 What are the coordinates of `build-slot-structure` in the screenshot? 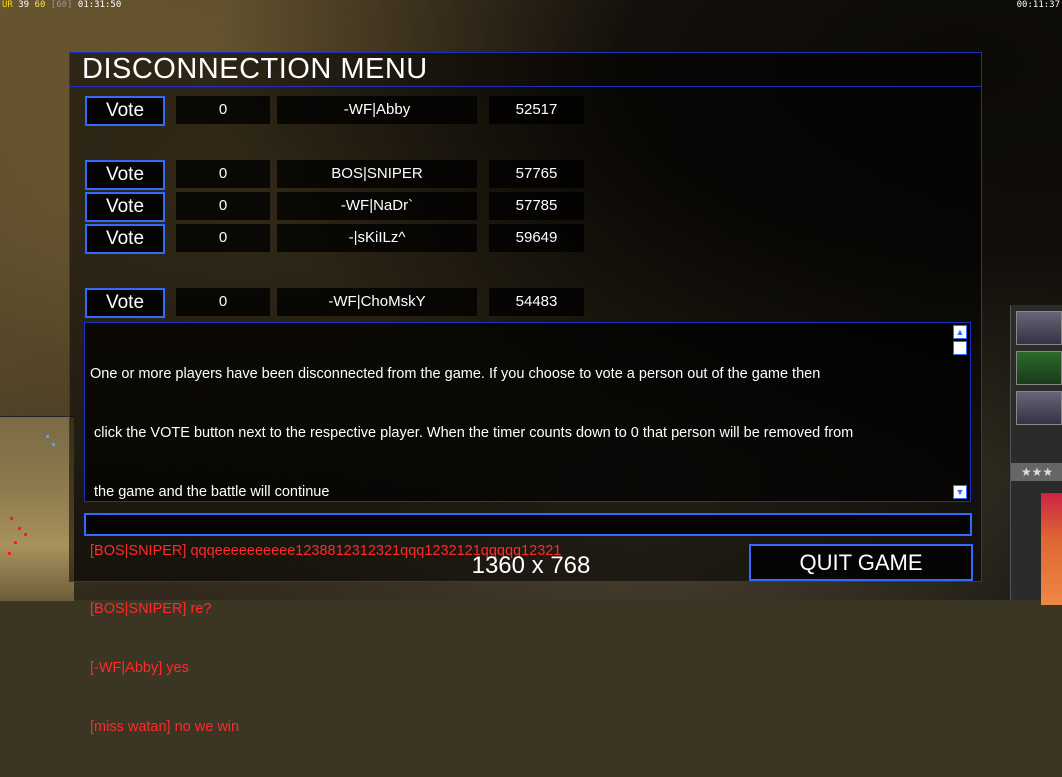 It's located at (1039, 408).